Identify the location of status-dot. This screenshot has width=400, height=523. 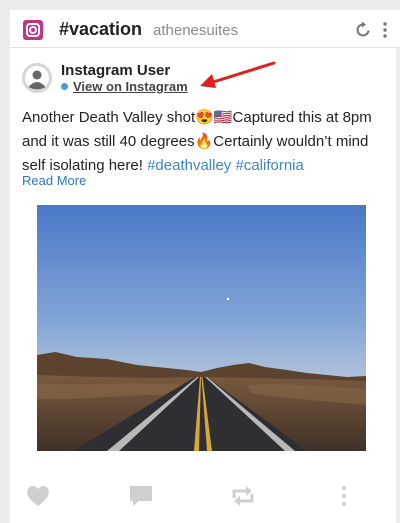
(64, 86).